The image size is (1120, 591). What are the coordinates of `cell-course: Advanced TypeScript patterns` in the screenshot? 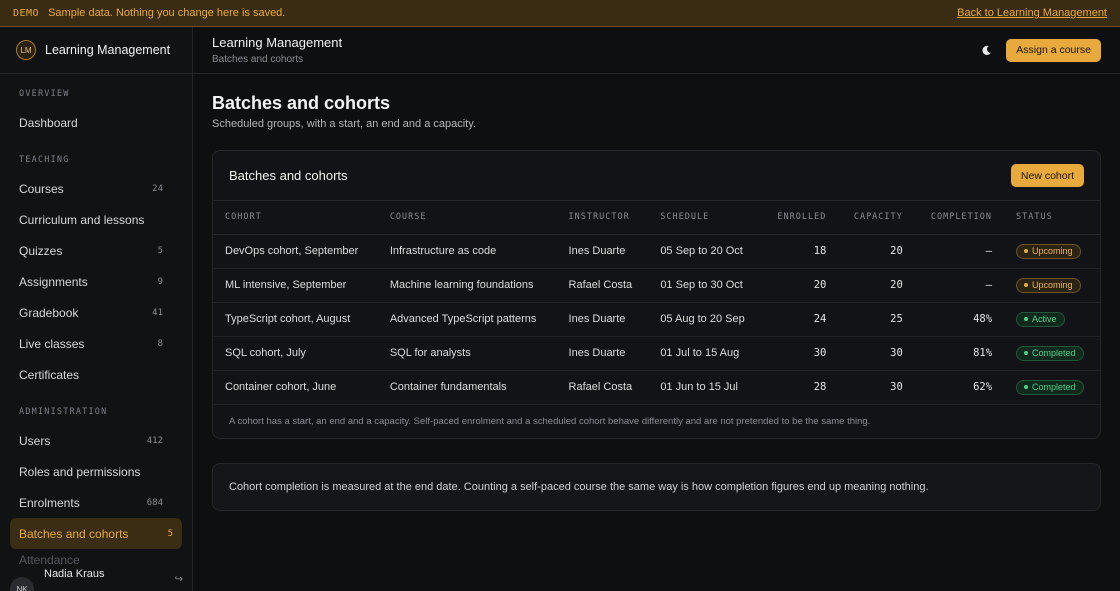 It's located at (467, 319).